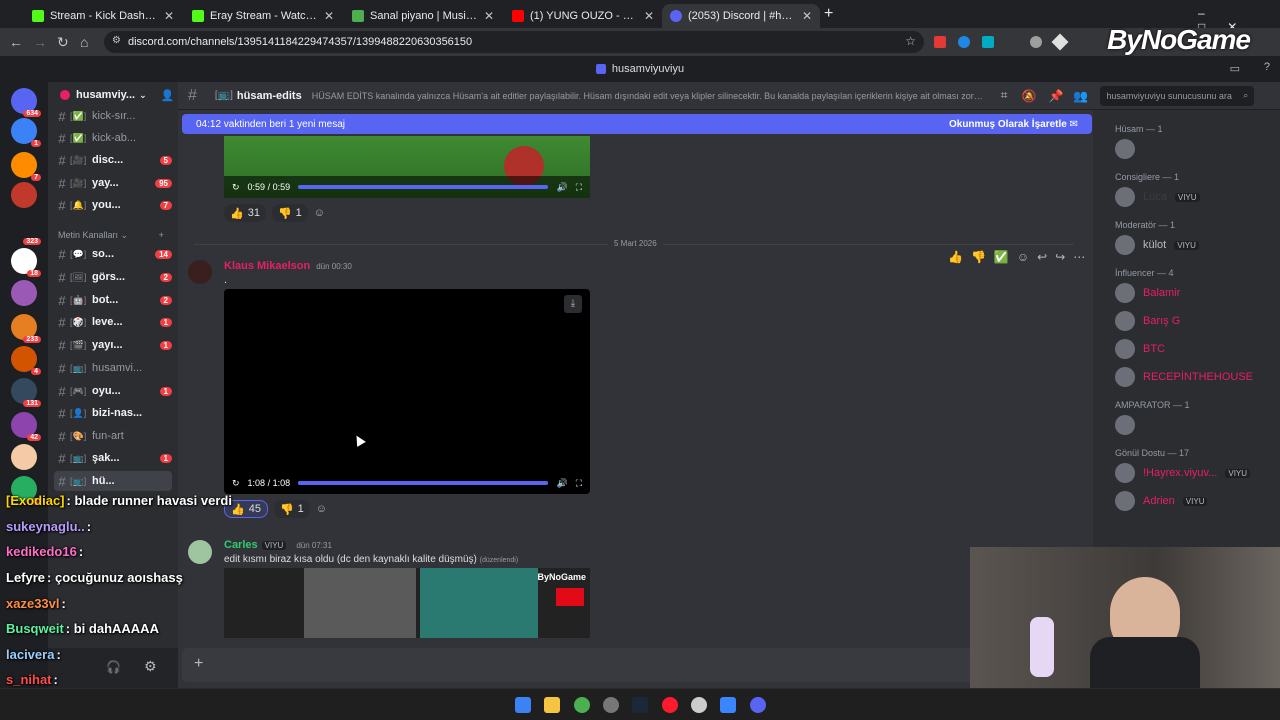 This screenshot has height=720, width=1280. Describe the element at coordinates (1080, 96) in the screenshot. I see `member-list-icon: 👥` at that location.